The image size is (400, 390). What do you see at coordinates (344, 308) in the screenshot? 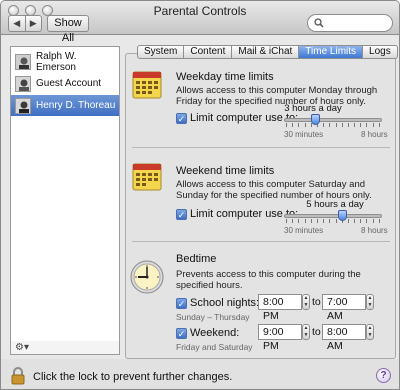
I see `school-nights-end-time: 7:00 AM` at bounding box center [344, 308].